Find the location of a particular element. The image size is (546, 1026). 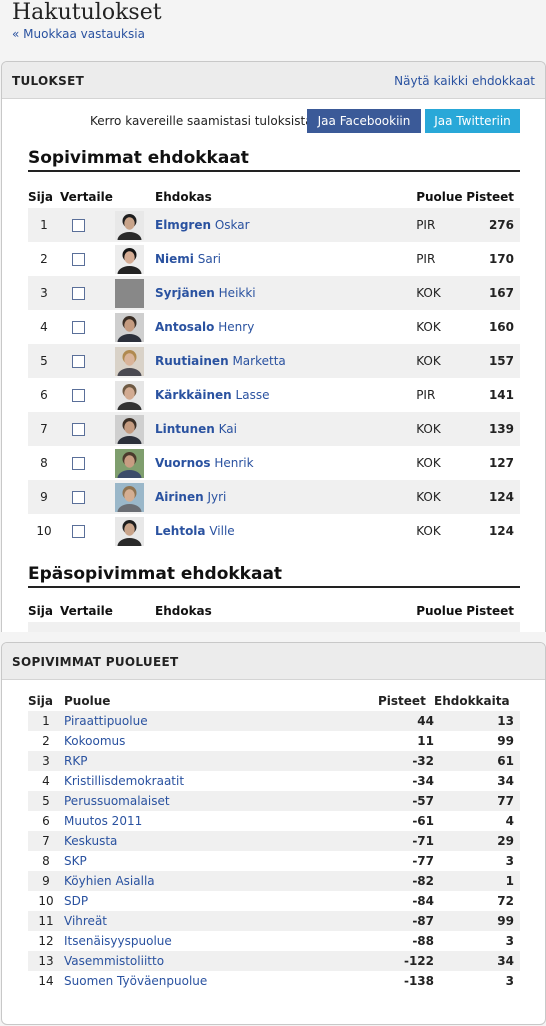

candidate-last-name: Vuornos is located at coordinates (183, 463).